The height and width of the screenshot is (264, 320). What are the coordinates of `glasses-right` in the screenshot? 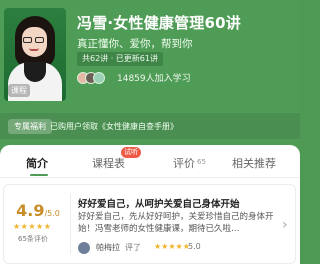 It's located at (39, 40).